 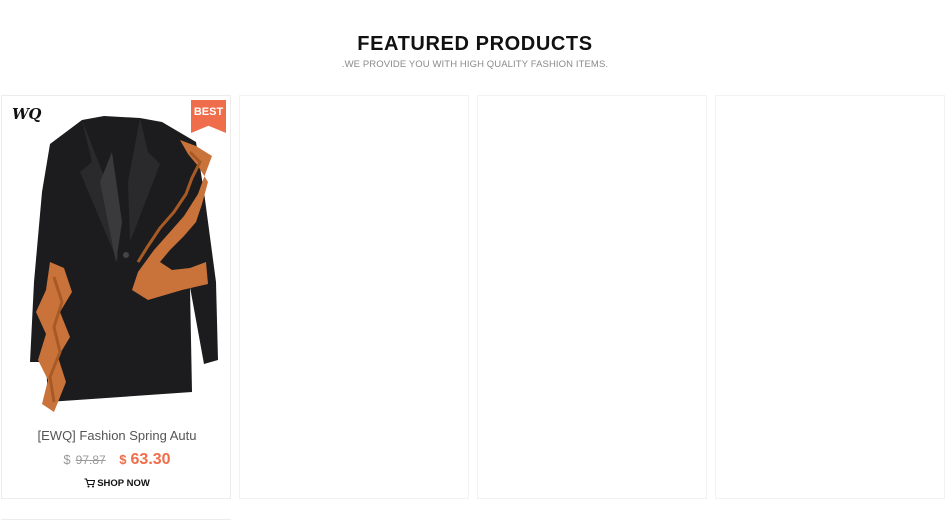 What do you see at coordinates (123, 459) in the screenshot?
I see `new-currency: $` at bounding box center [123, 459].